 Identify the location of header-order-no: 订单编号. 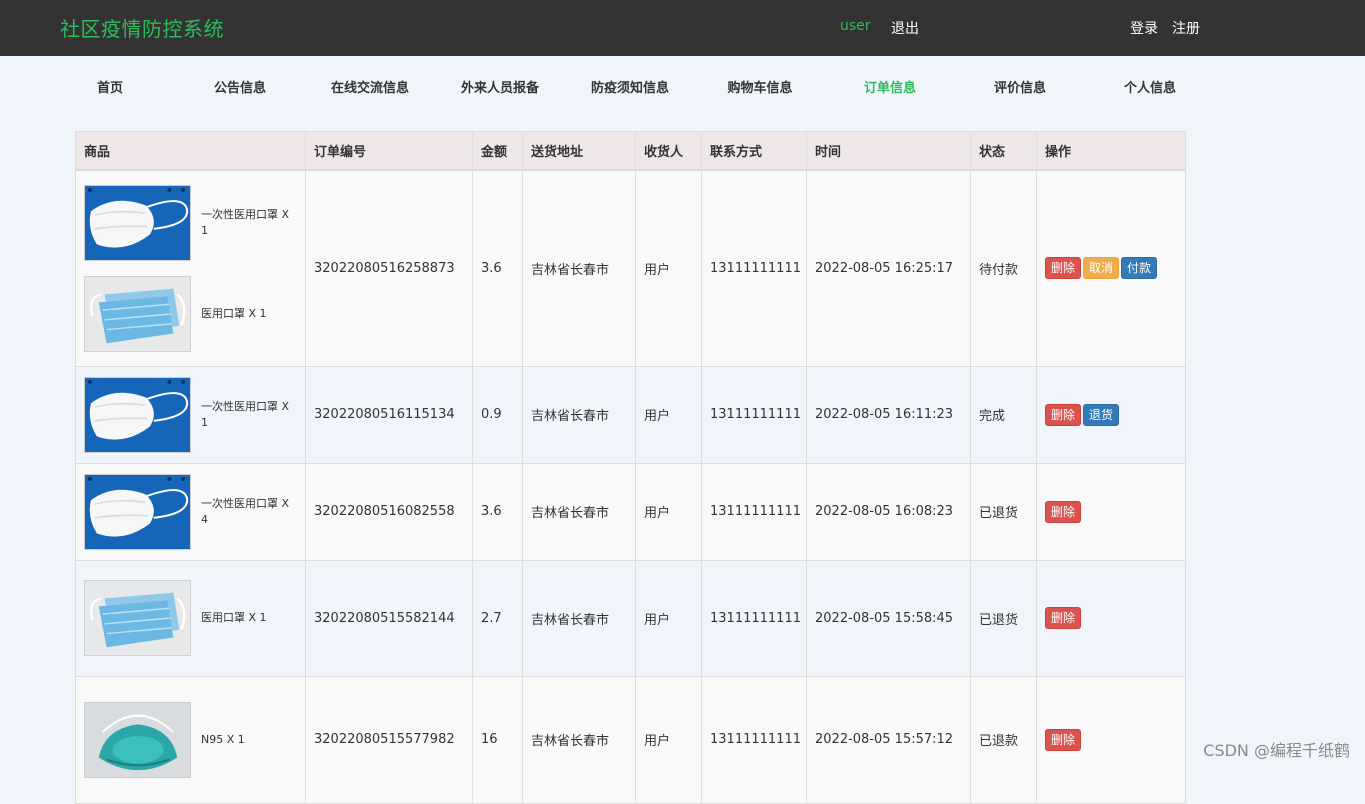
(389, 151).